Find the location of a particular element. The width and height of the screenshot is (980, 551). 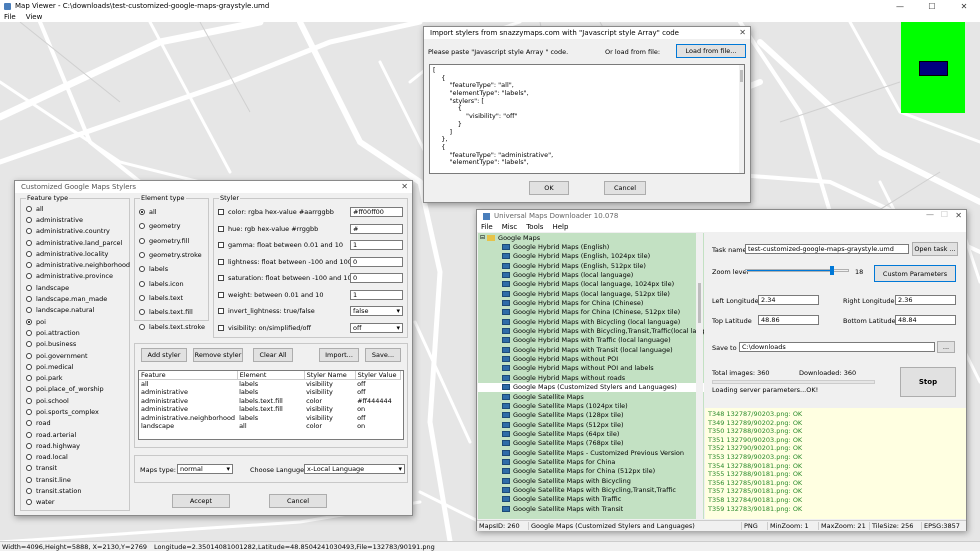

tree-scroll-thumb is located at coordinates (699, 303).